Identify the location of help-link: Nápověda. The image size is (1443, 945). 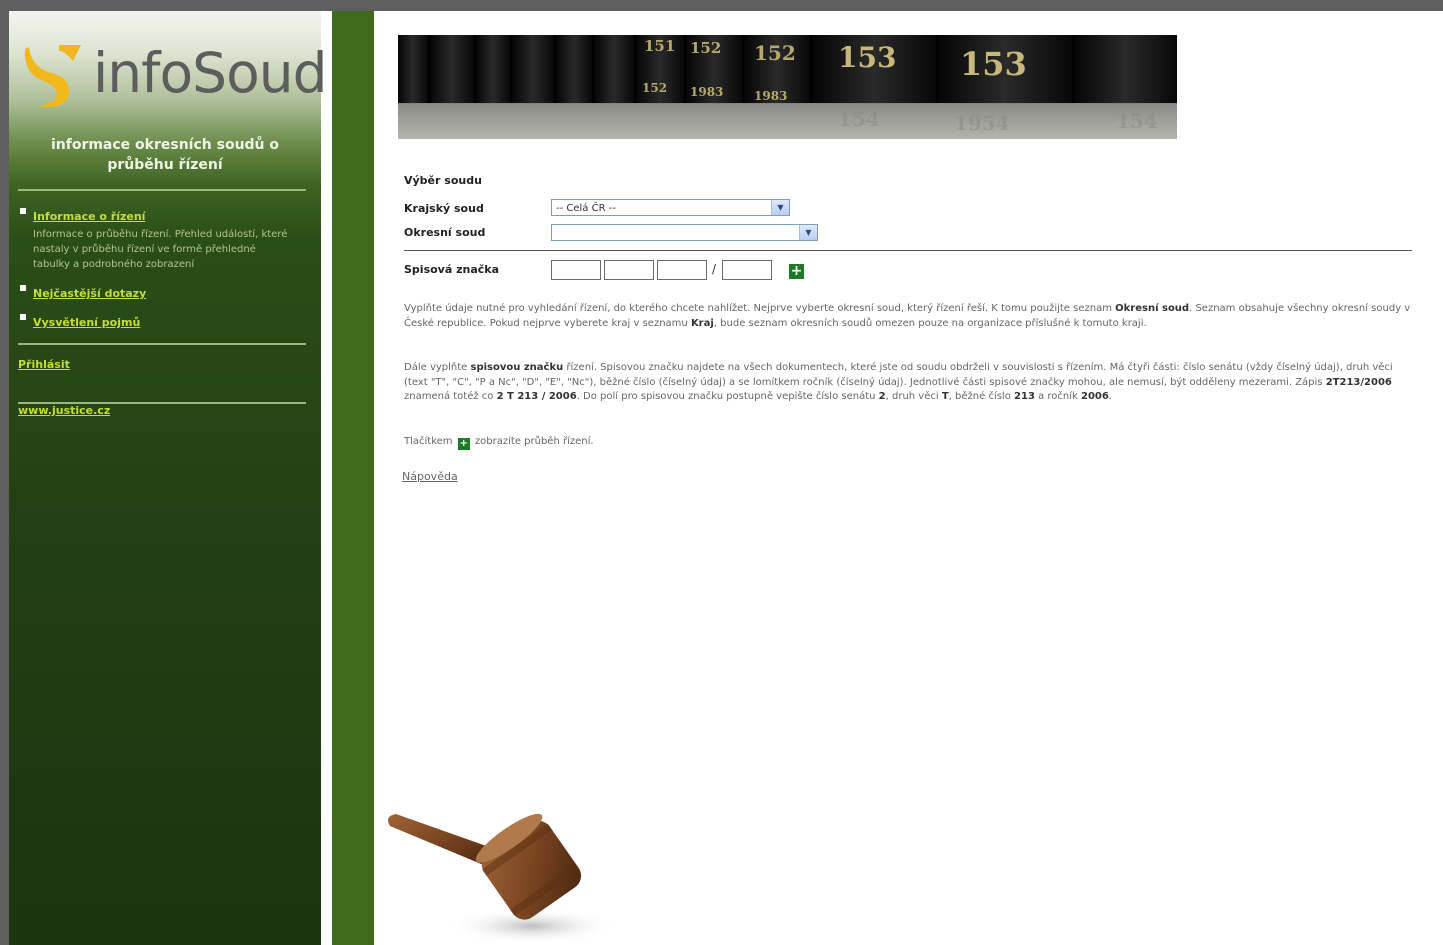
(430, 476).